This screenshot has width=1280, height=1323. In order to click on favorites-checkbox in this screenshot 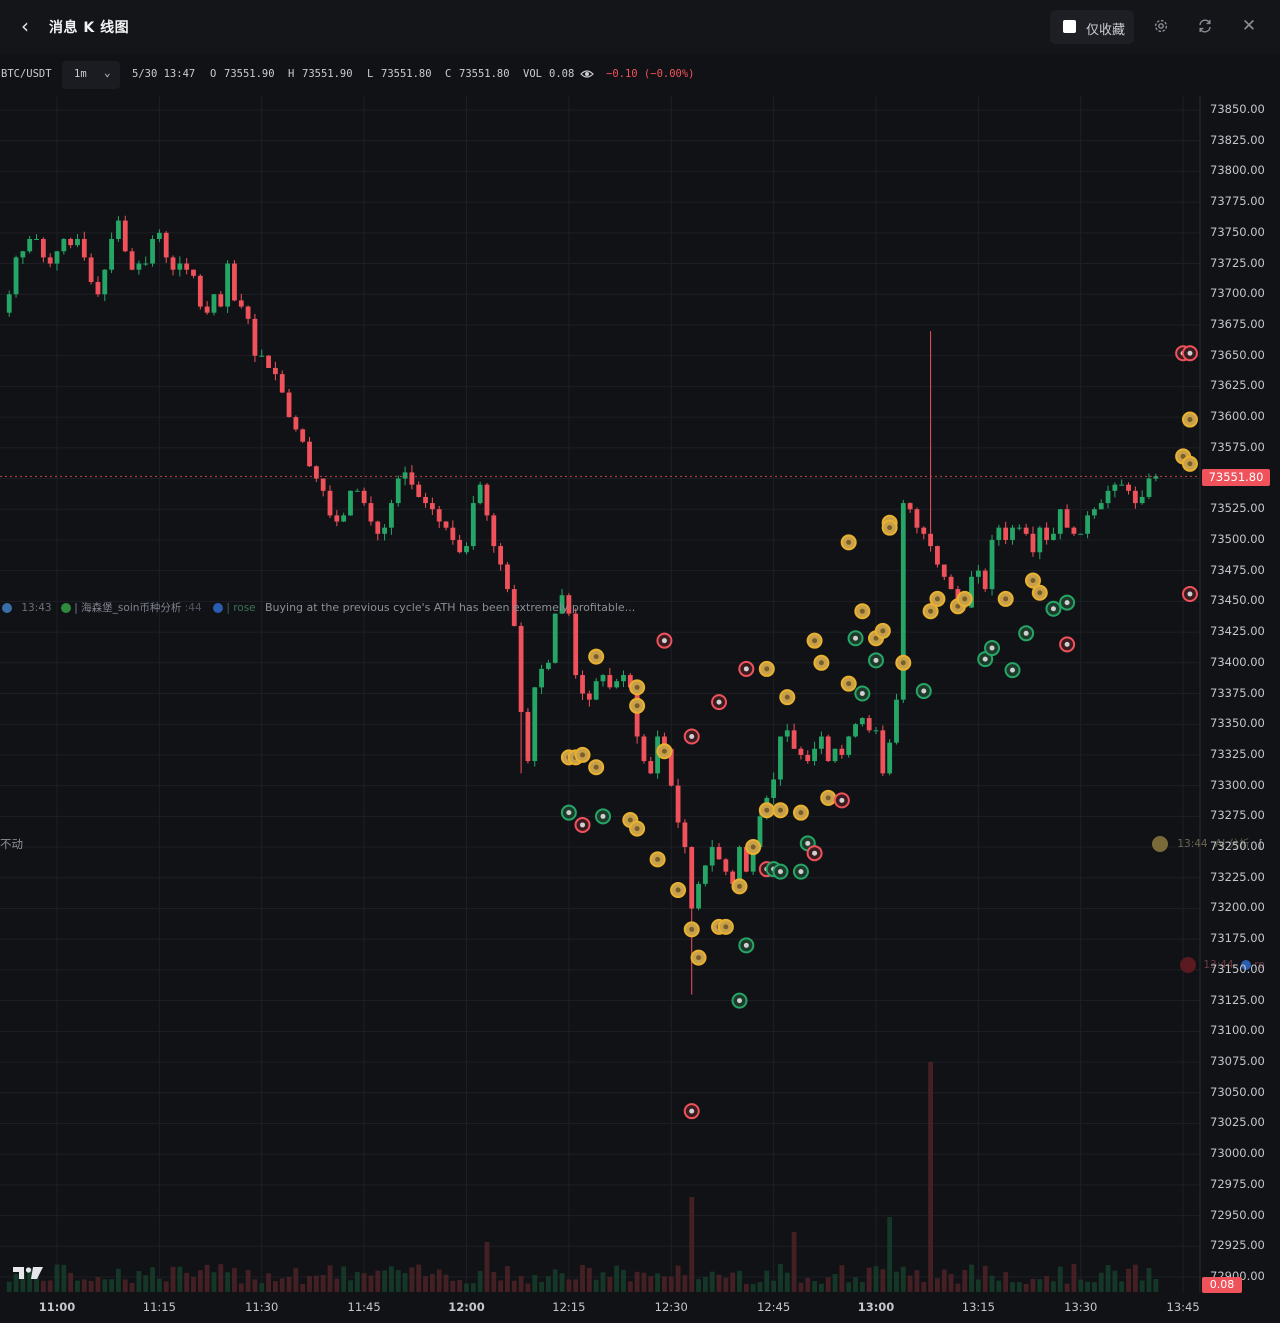, I will do `click(1069, 26)`.